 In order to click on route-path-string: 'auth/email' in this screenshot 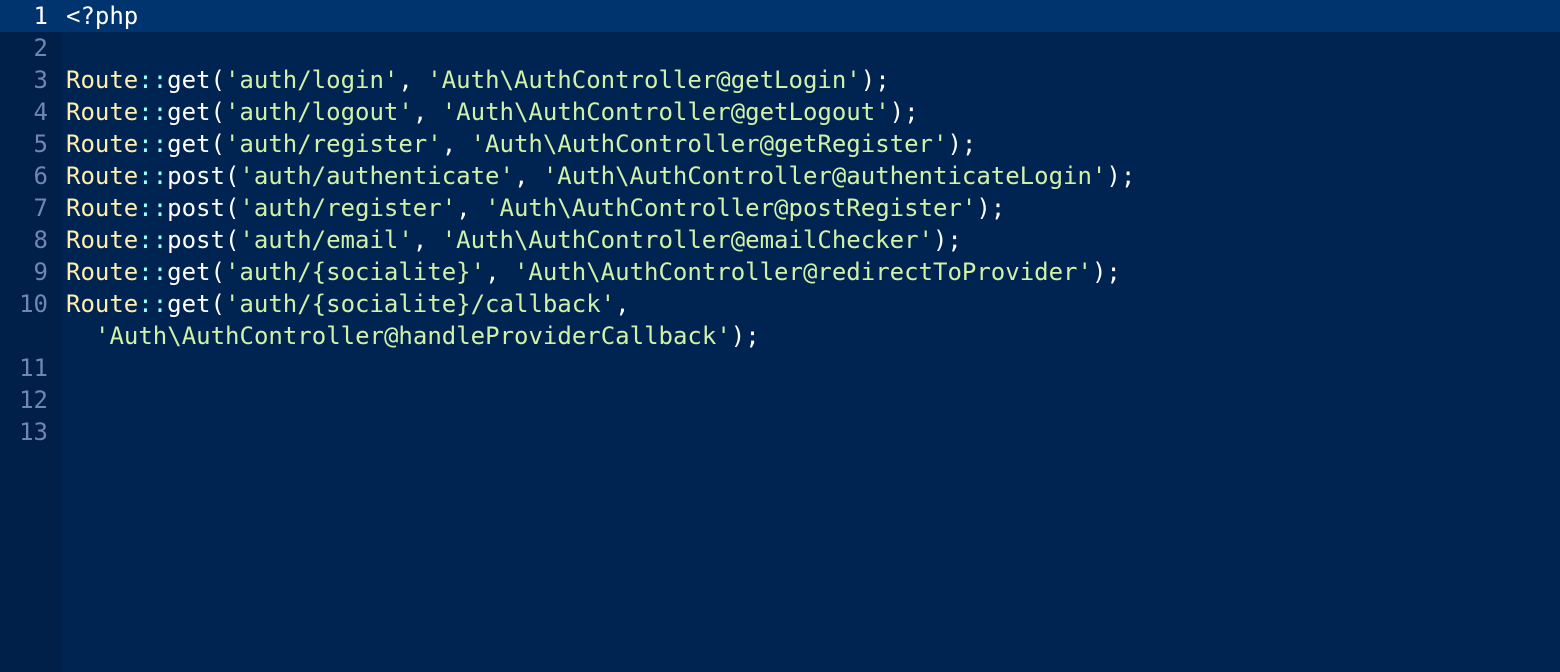, I will do `click(326, 240)`.